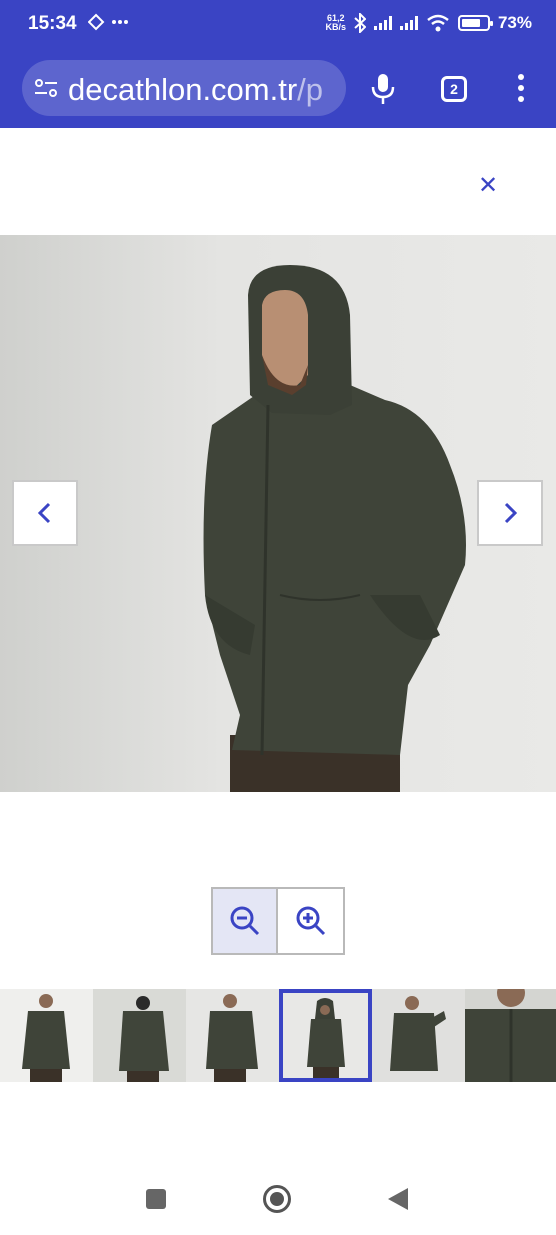 The image size is (556, 1235). I want to click on navigation-diamond-icon, so click(107, 22).